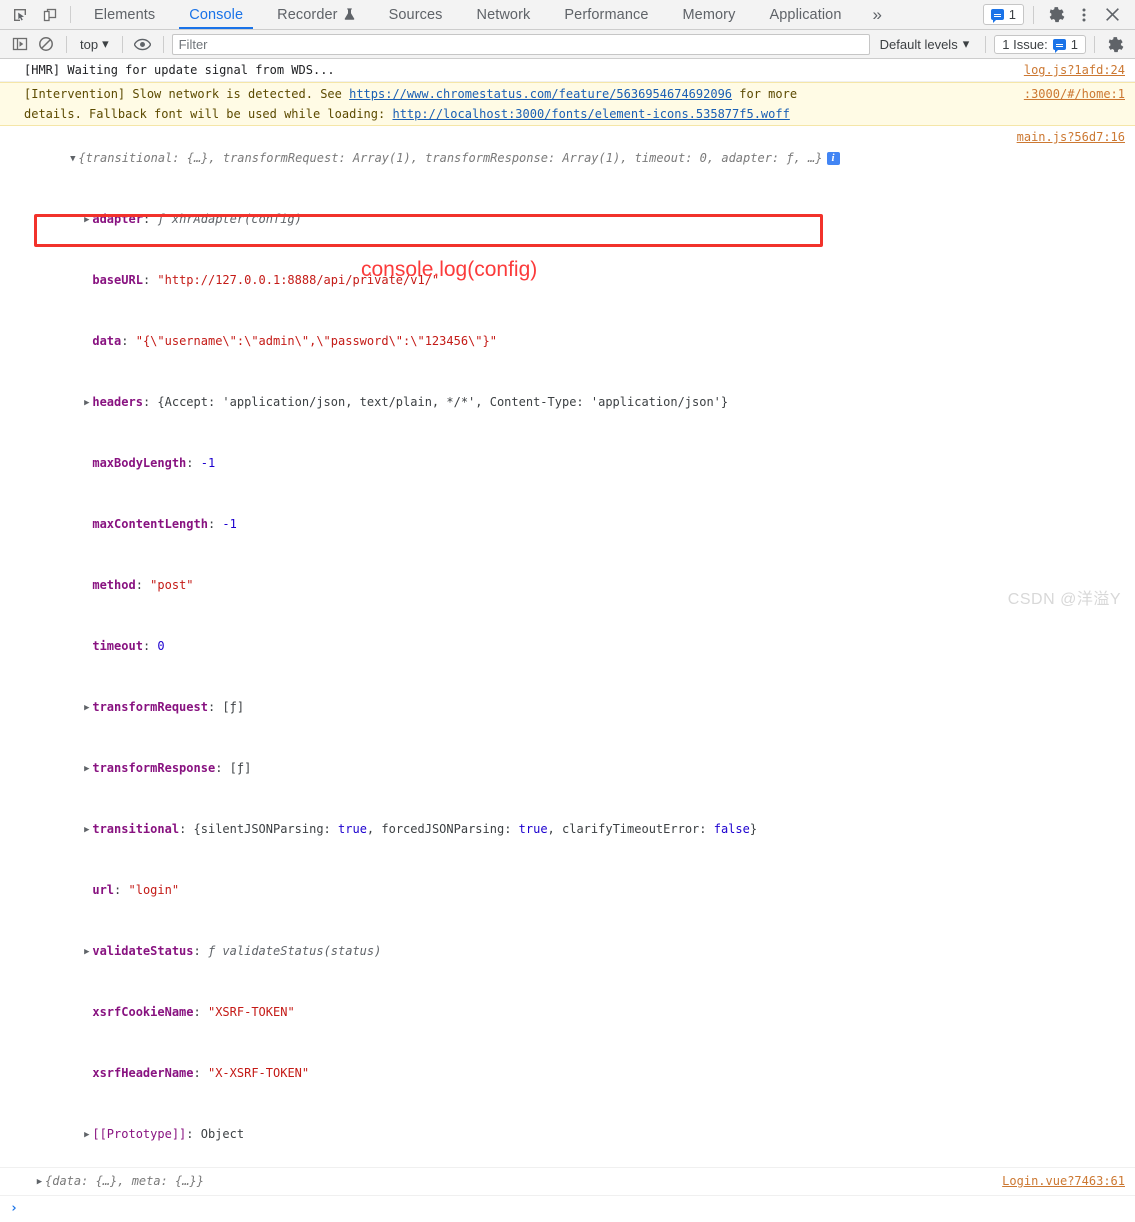  I want to click on tab-memory: Memory, so click(709, 14).